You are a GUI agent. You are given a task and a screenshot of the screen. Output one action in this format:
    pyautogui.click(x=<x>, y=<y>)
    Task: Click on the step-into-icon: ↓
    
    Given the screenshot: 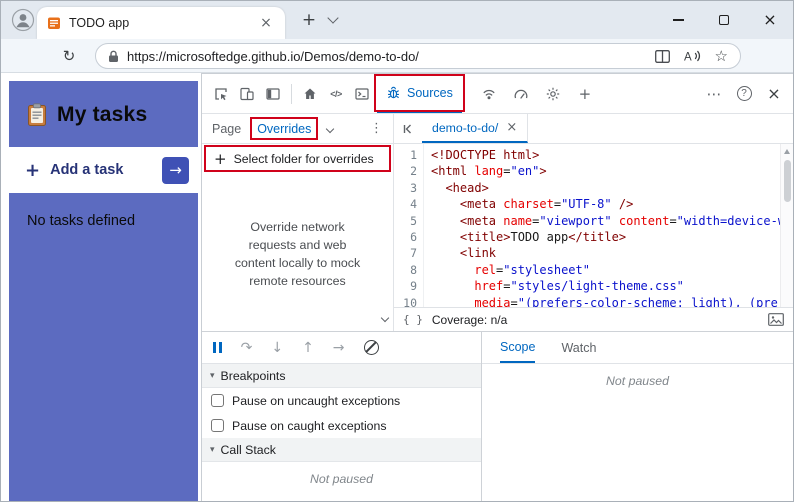 What is the action you would take?
    pyautogui.click(x=277, y=348)
    